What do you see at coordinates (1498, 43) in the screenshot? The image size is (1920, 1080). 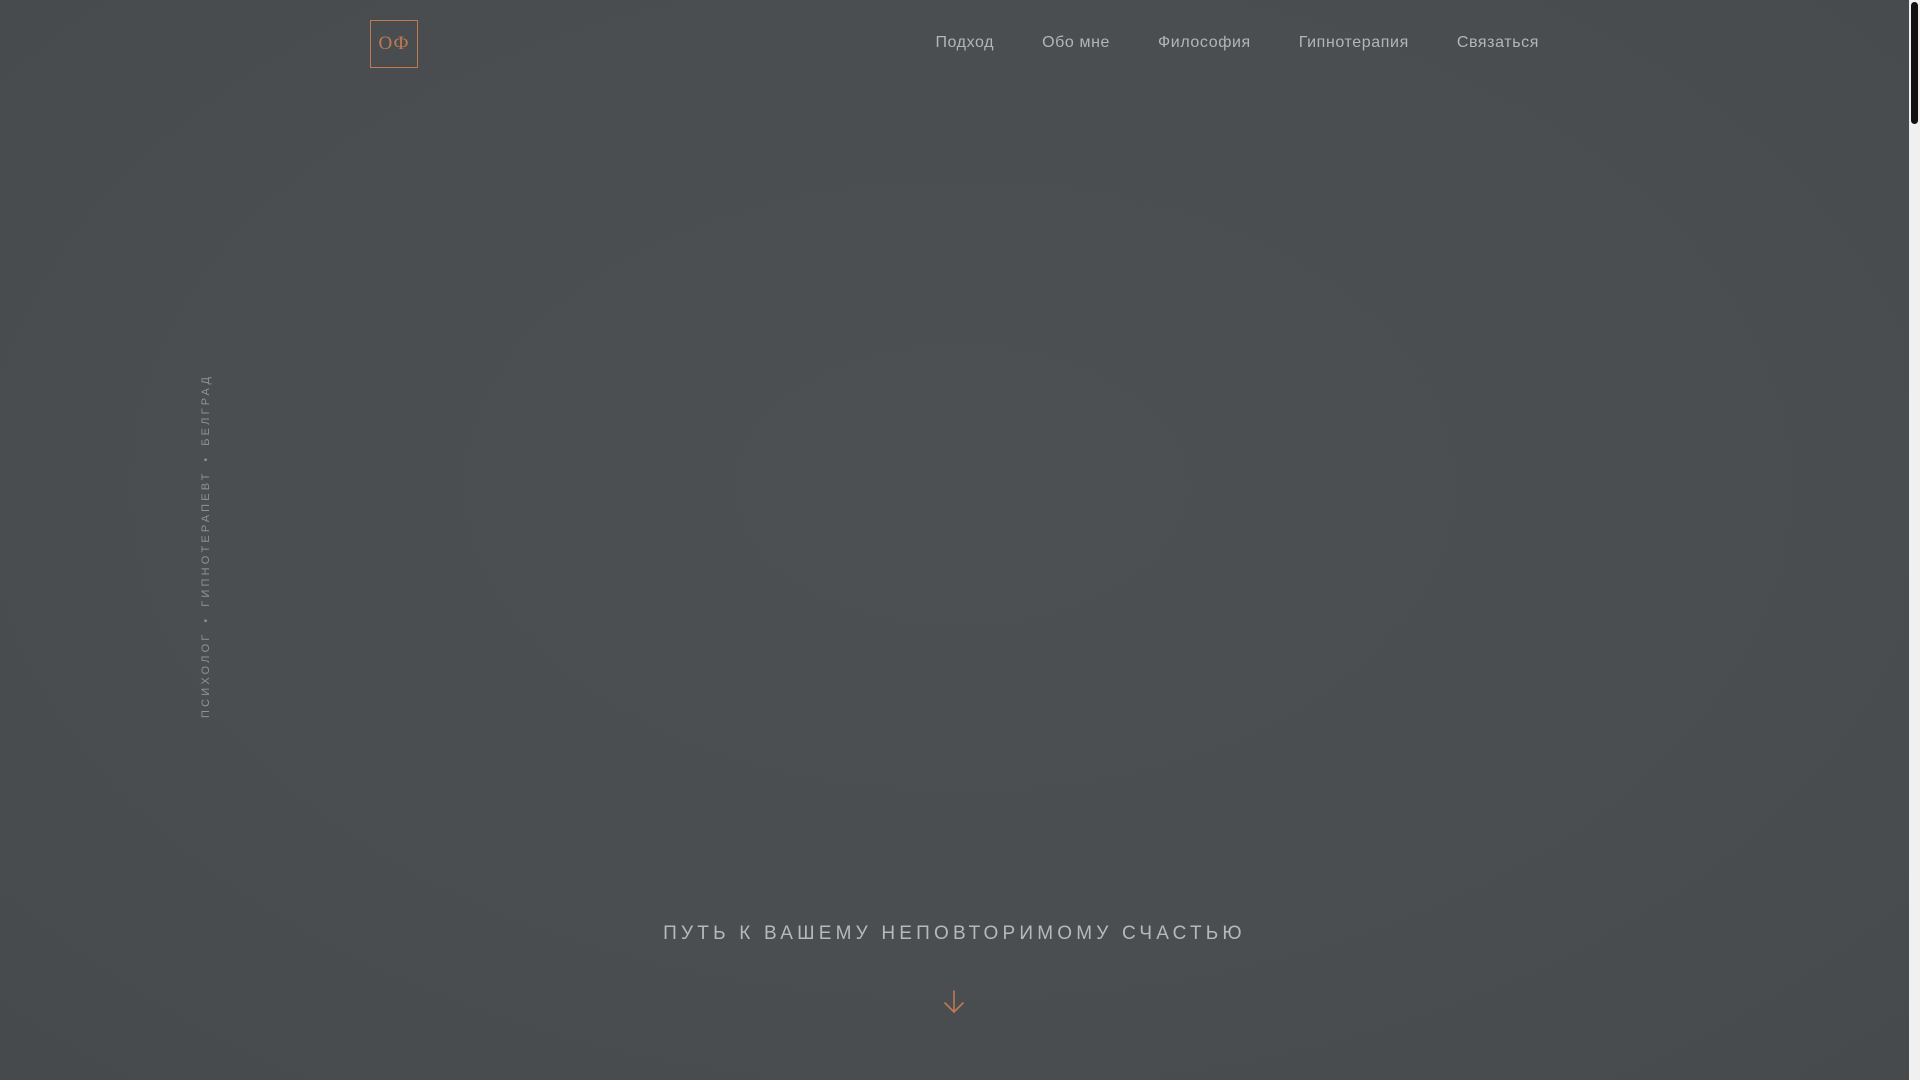 I see `nav-item-contact: Связаться` at bounding box center [1498, 43].